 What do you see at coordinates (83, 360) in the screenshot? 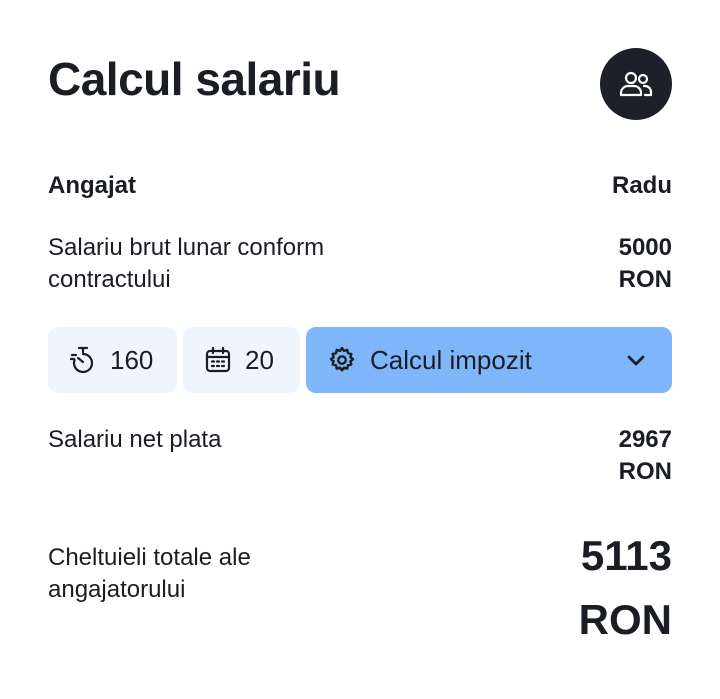
I see `stopwatch-icon` at bounding box center [83, 360].